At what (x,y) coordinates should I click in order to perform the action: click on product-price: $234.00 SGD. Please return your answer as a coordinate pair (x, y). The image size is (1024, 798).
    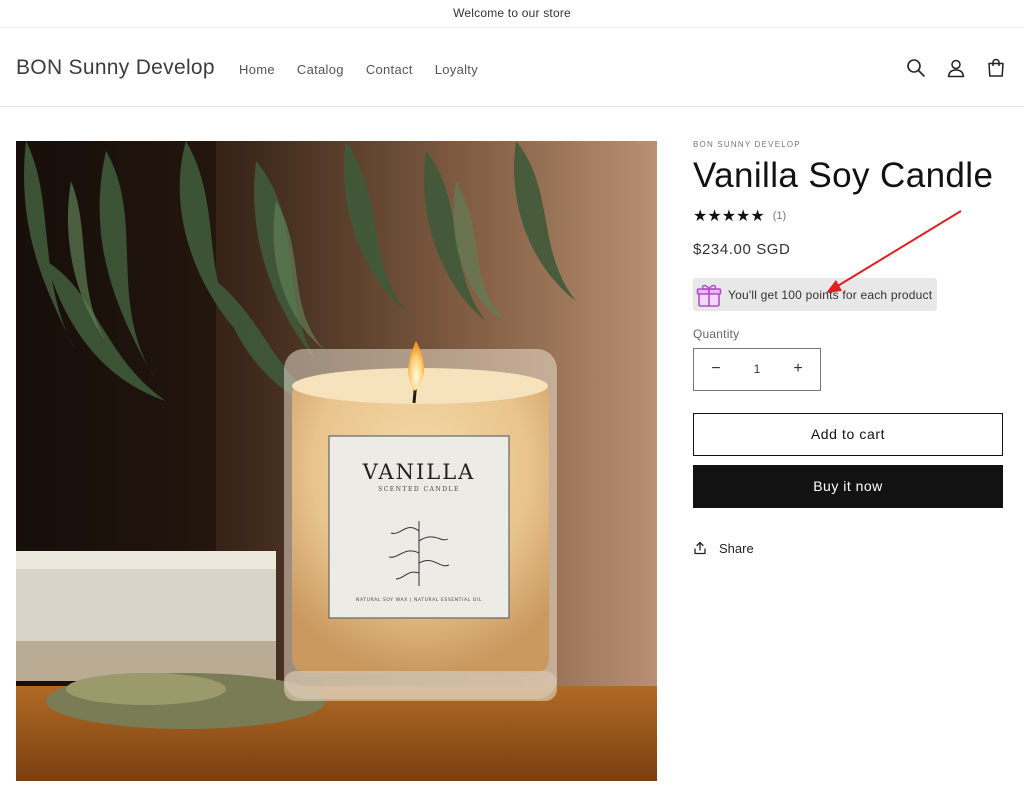
    Looking at the image, I should click on (742, 249).